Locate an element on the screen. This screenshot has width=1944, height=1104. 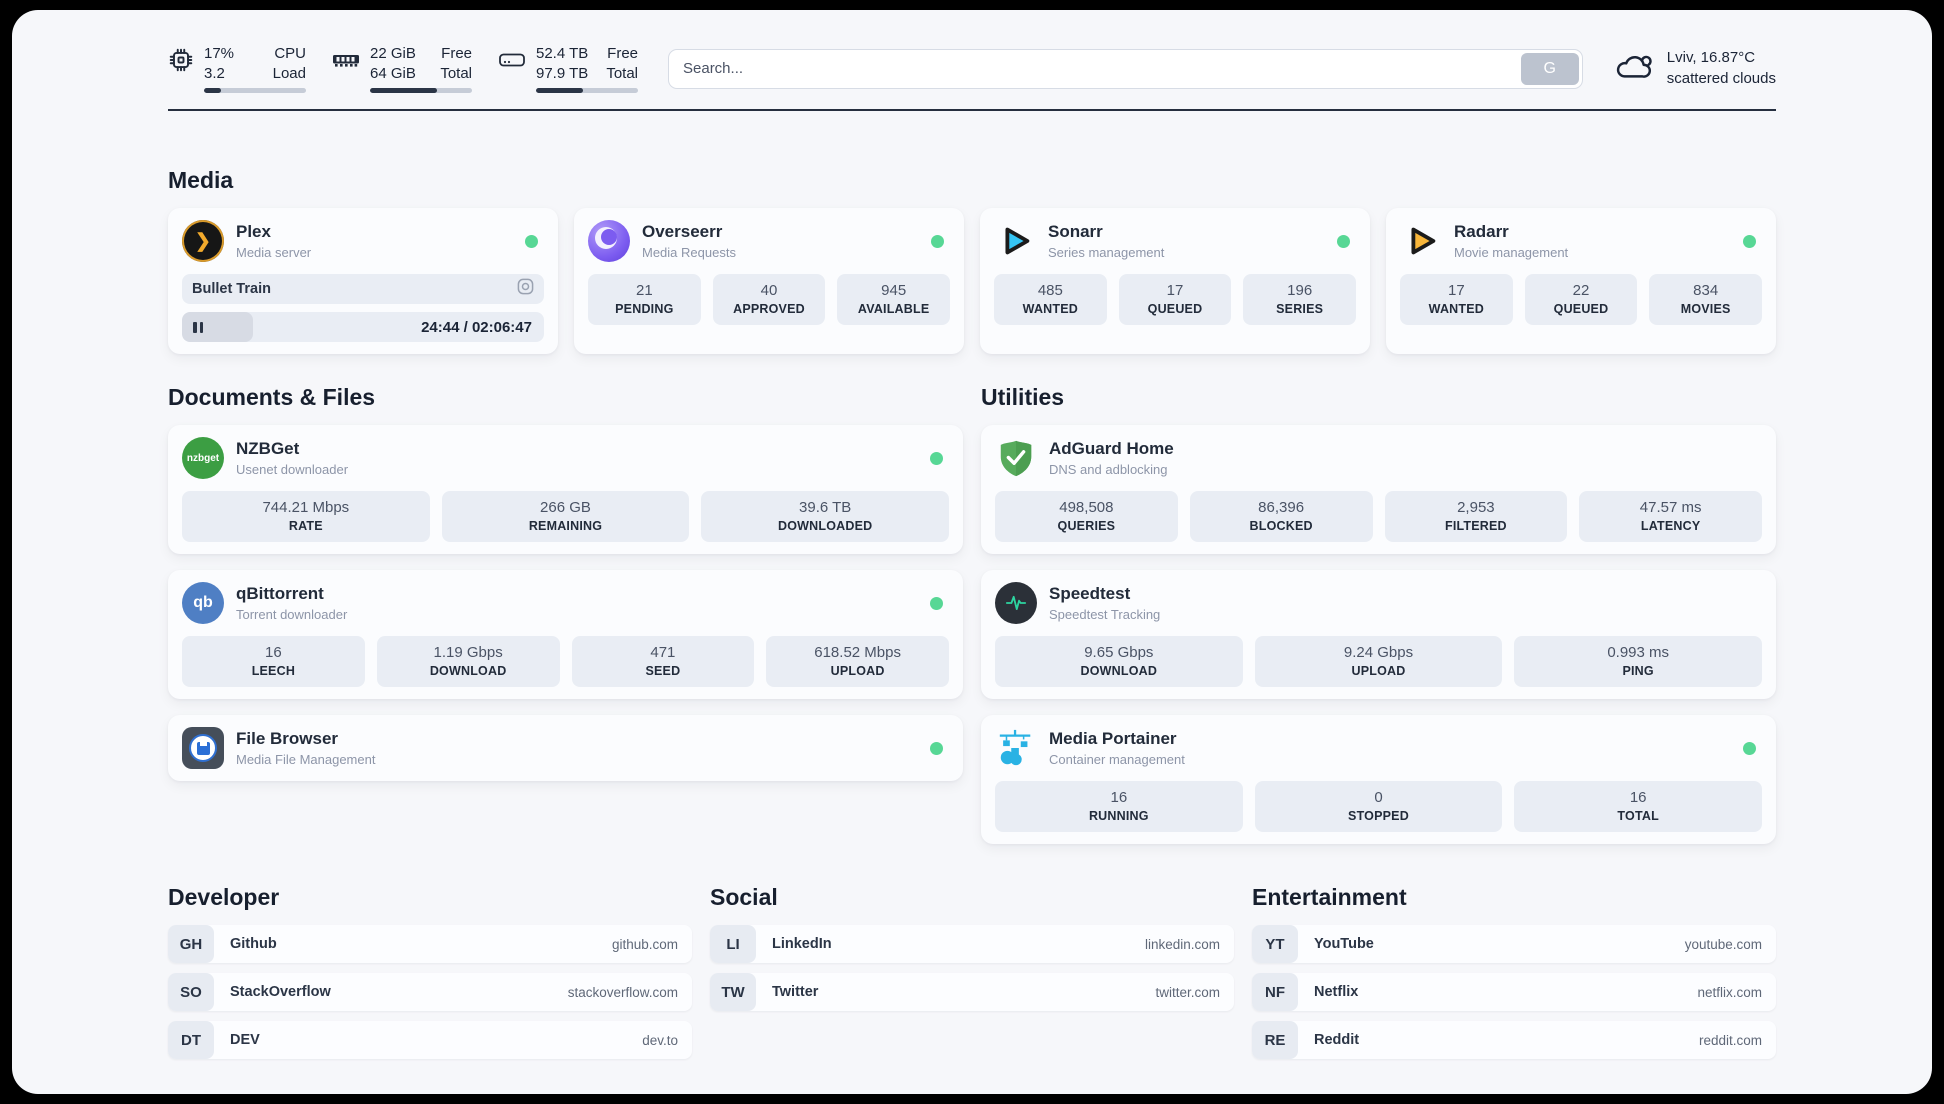
bookmark-abbr: TW is located at coordinates (733, 992).